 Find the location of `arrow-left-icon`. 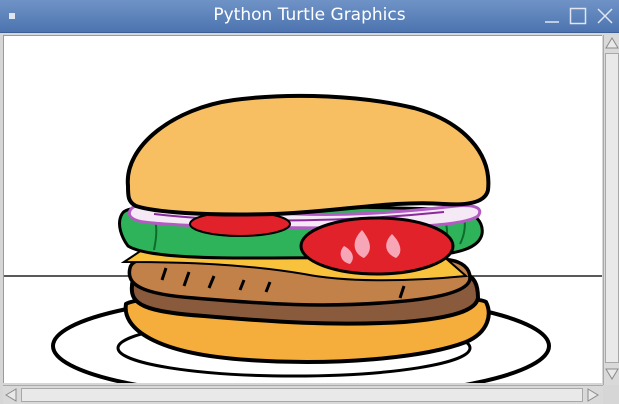

arrow-left-icon is located at coordinates (11, 395).